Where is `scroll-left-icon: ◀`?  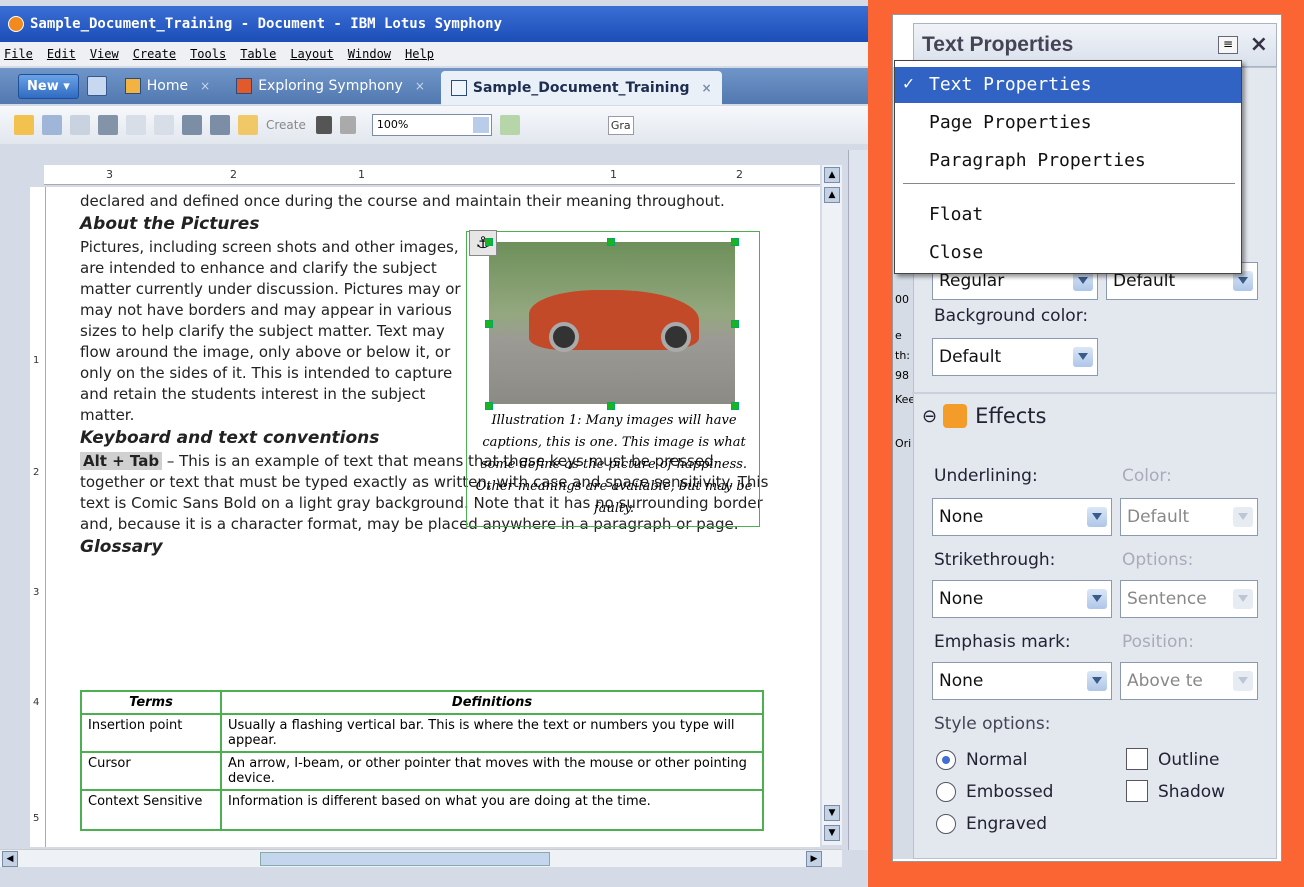
scroll-left-icon: ◀ is located at coordinates (10, 859).